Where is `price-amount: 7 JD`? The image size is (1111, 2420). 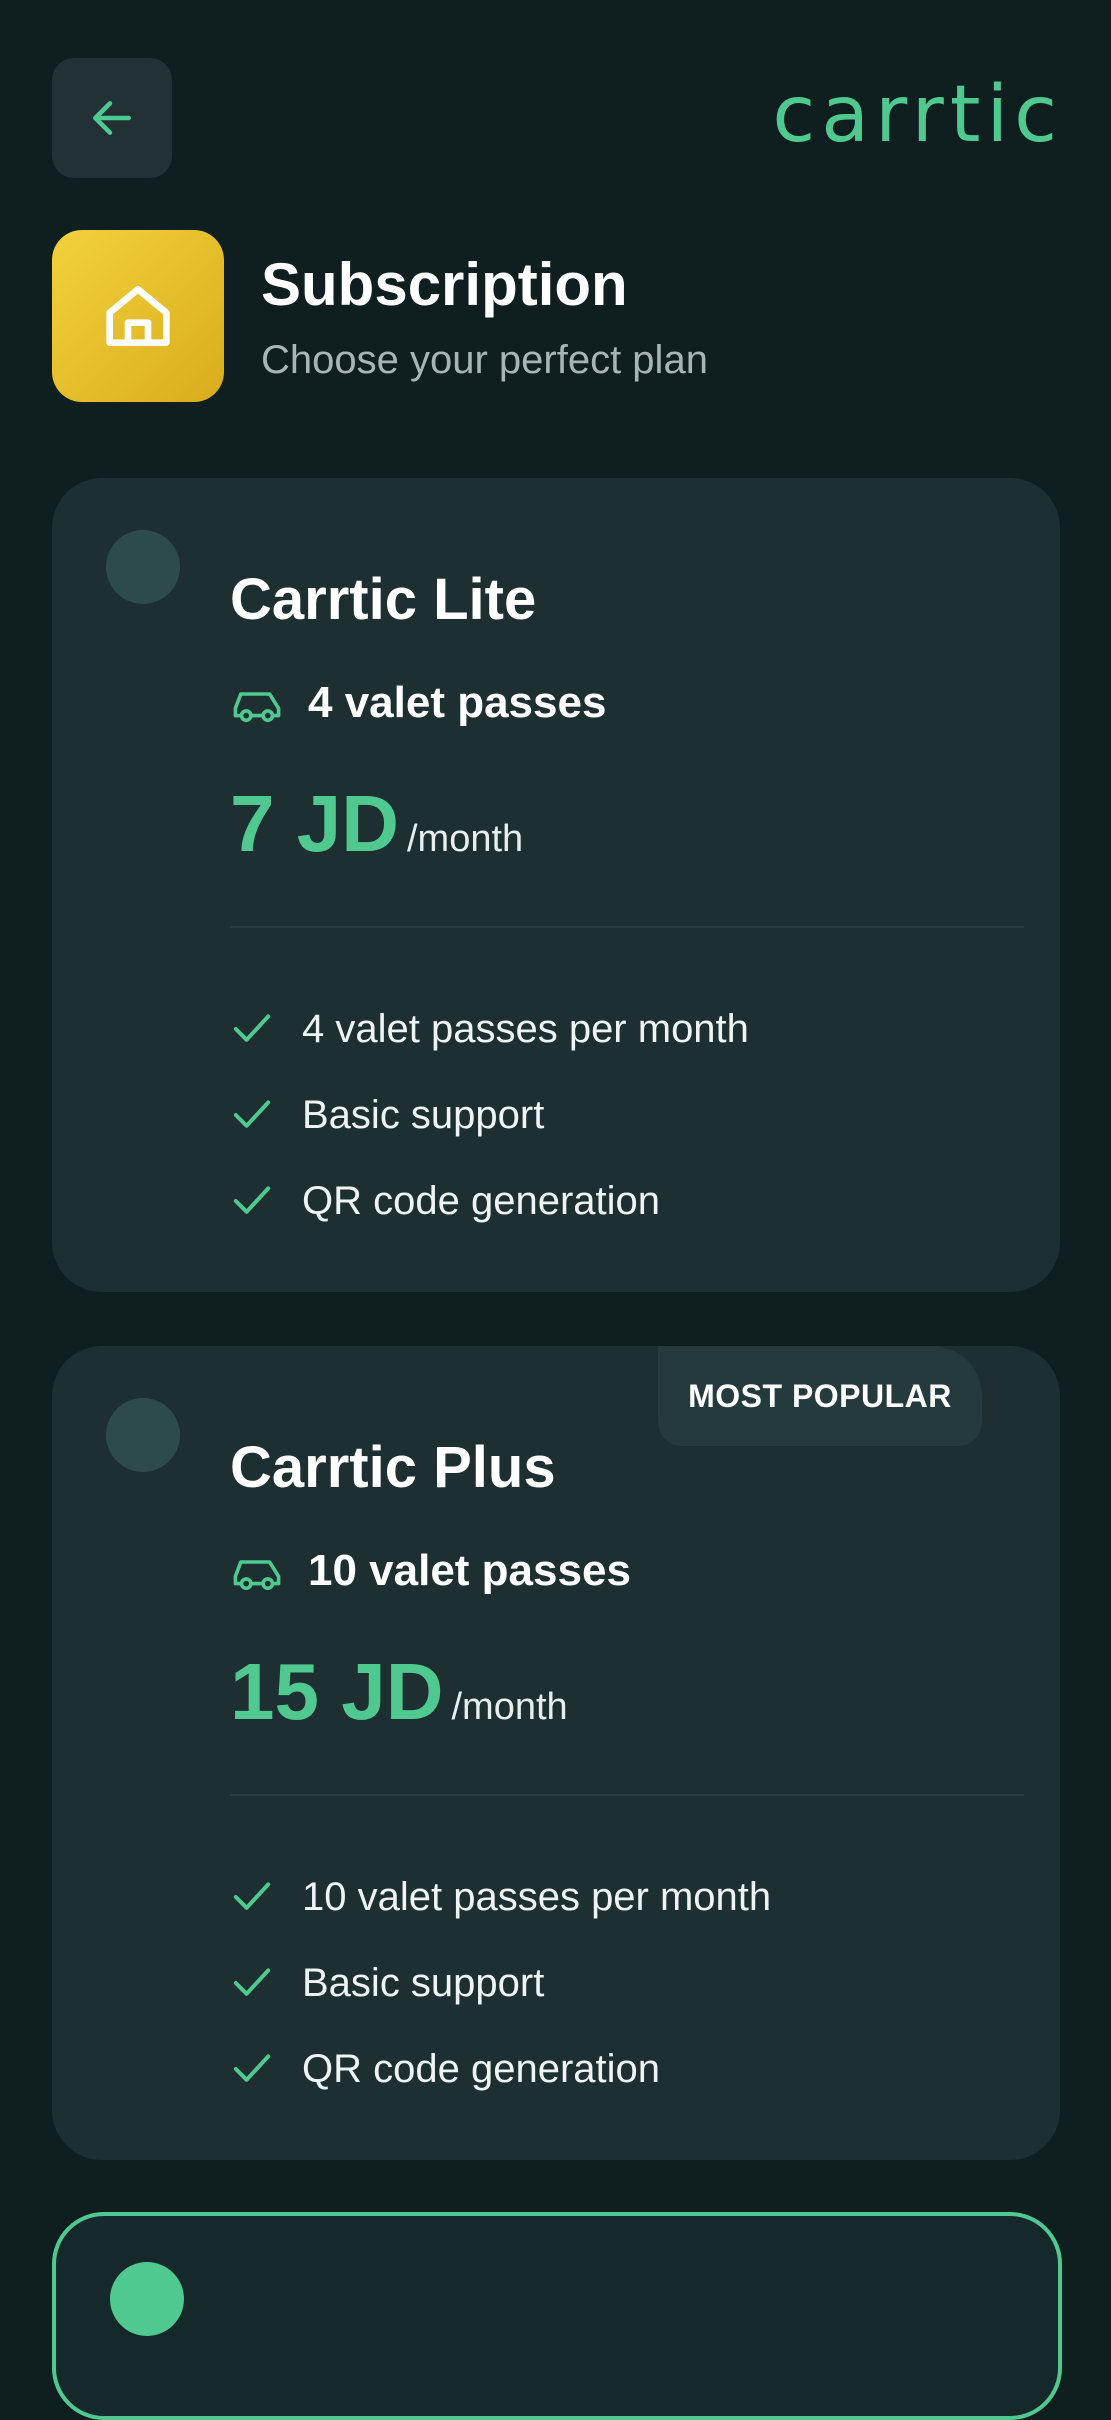
price-amount: 7 JD is located at coordinates (314, 823).